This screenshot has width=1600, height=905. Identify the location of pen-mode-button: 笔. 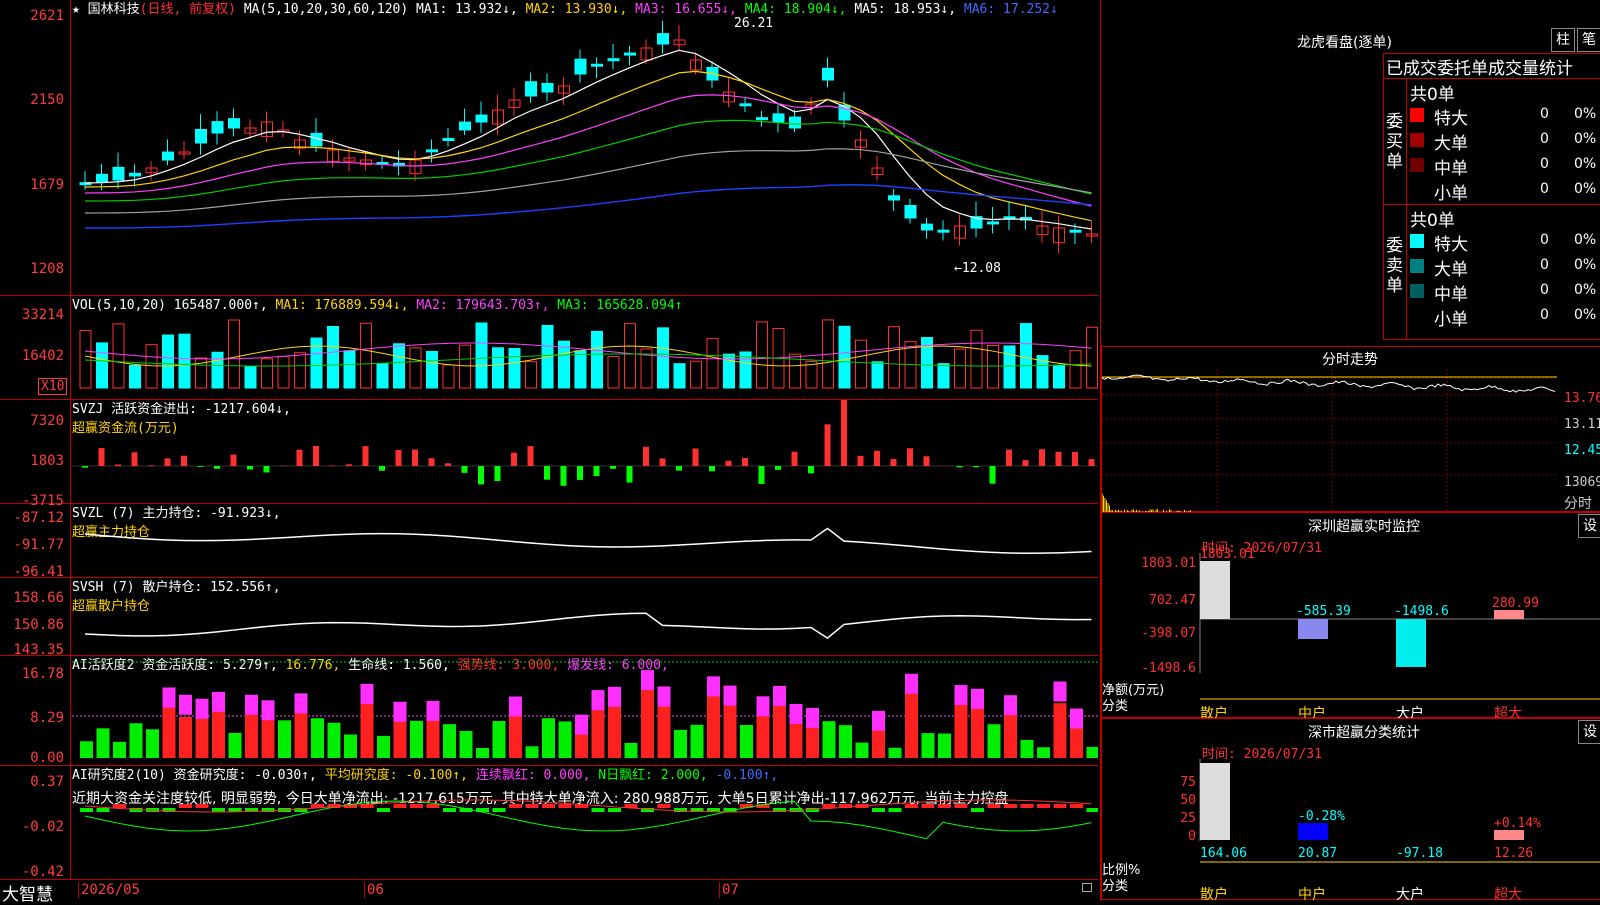
(1588, 40).